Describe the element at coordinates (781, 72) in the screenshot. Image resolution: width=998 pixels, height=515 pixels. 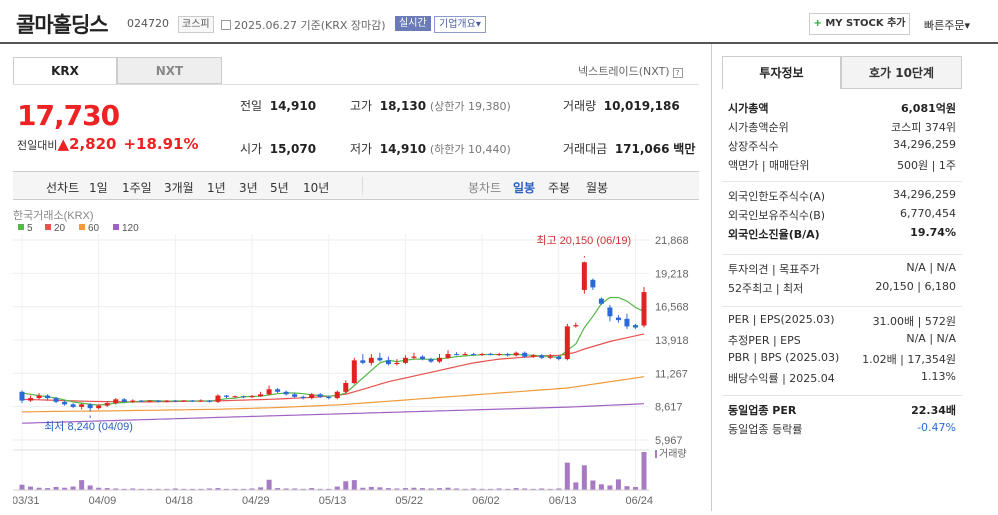
I see `tab-investment-info: 투자정보` at that location.